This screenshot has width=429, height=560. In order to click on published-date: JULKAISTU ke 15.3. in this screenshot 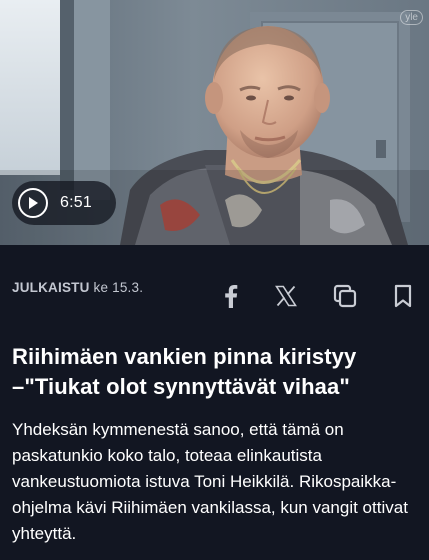, I will do `click(77, 287)`.